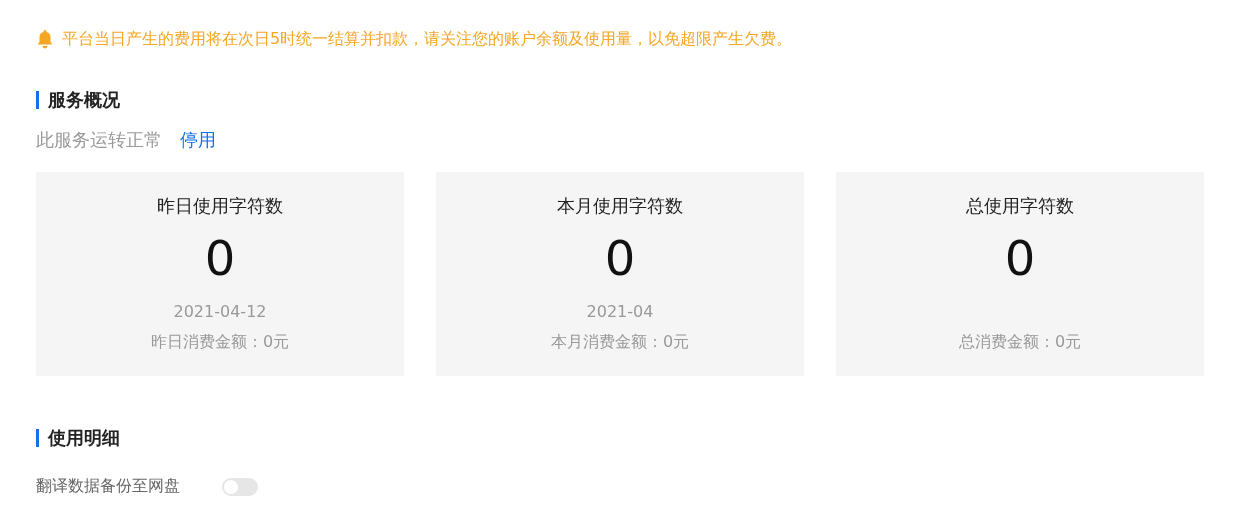 This screenshot has width=1243, height=526. Describe the element at coordinates (84, 438) in the screenshot. I see `section-heading: 使用明细` at that location.